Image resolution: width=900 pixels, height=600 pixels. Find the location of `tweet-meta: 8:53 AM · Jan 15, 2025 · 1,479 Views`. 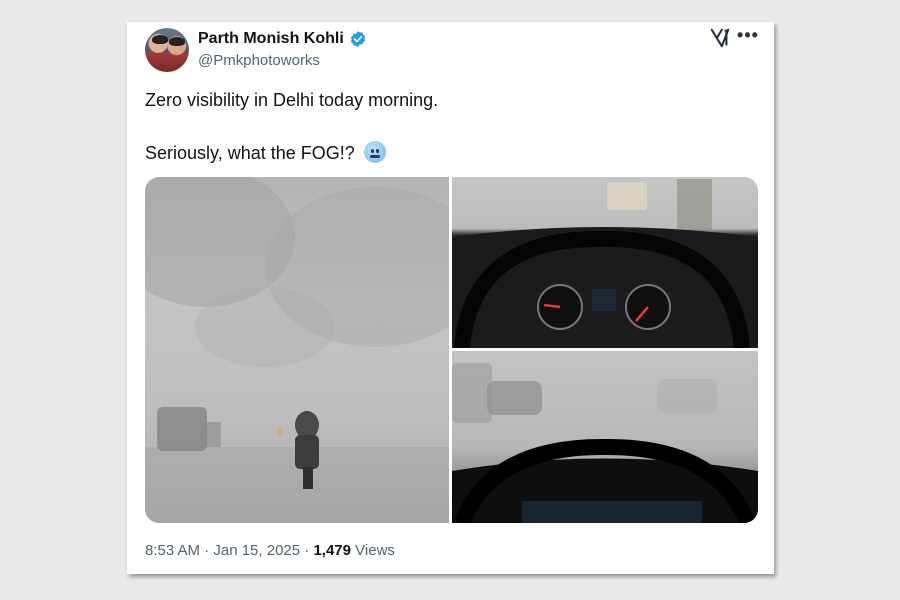

tweet-meta: 8:53 AM · Jan 15, 2025 · 1,479 Views is located at coordinates (270, 550).